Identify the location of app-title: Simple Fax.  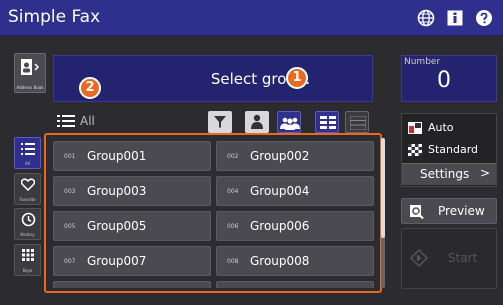
(54, 17).